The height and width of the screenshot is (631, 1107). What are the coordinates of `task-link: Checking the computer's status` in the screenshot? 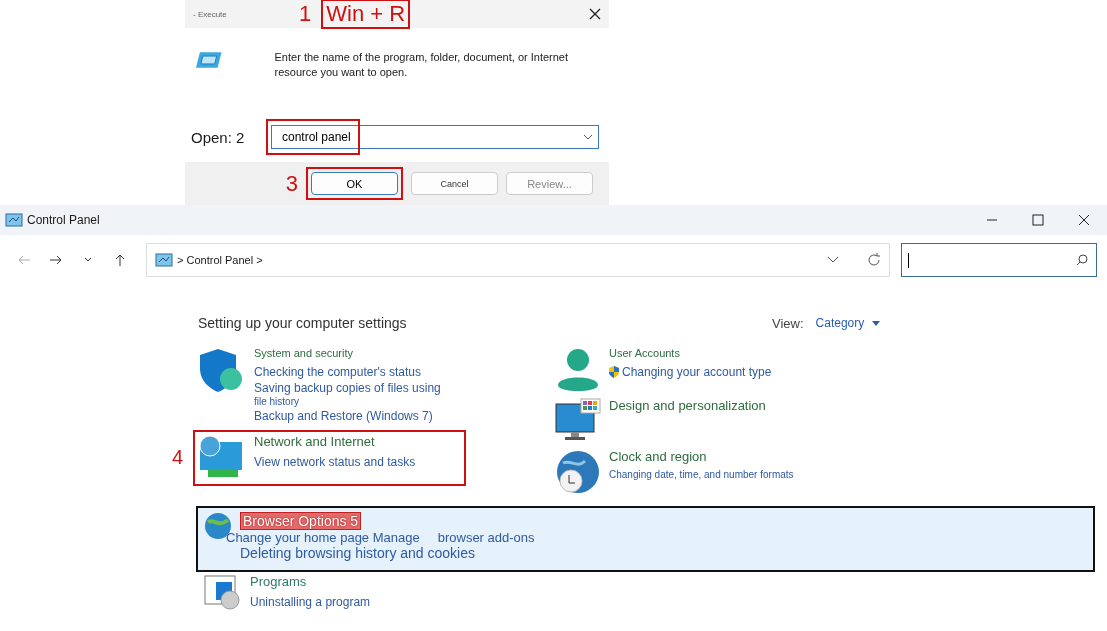 It's located at (347, 372).